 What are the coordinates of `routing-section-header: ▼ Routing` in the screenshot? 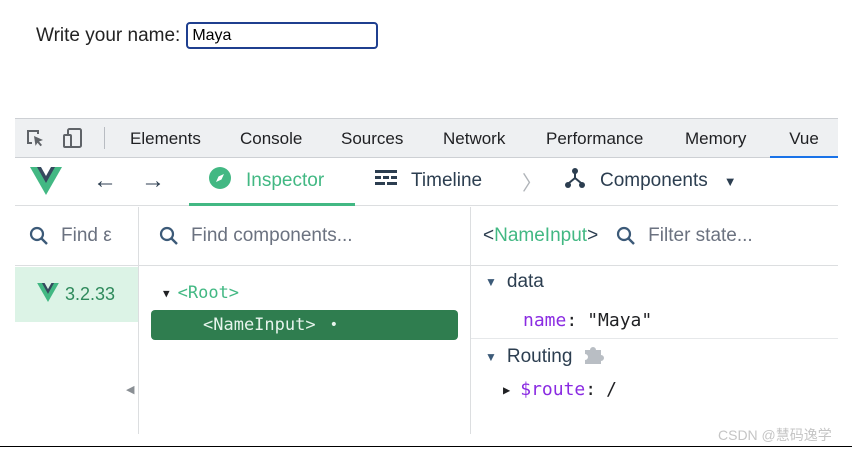 It's located at (545, 357).